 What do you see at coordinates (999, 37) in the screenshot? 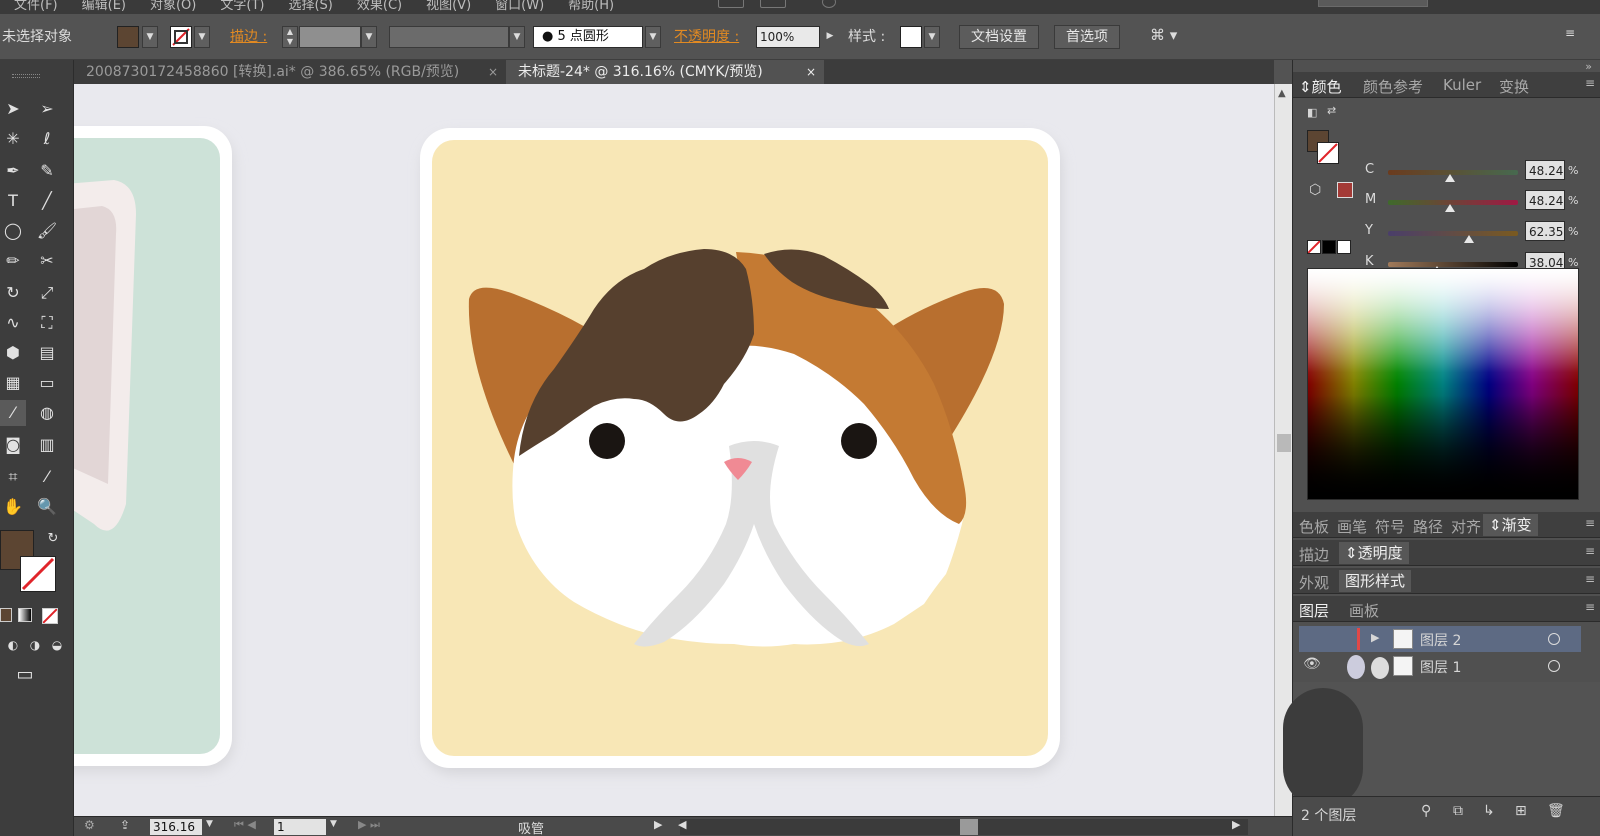
I see `document-setup-button: 文档设置` at bounding box center [999, 37].